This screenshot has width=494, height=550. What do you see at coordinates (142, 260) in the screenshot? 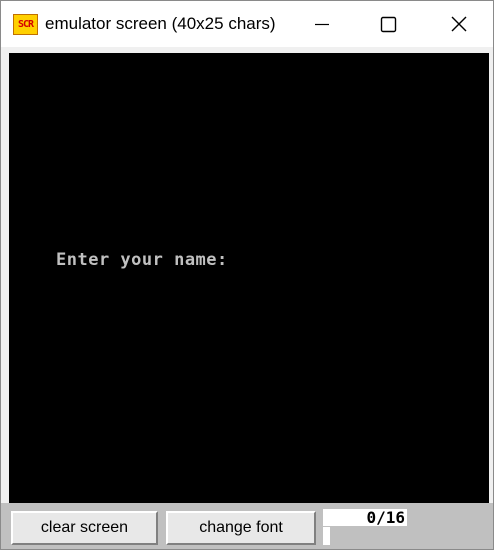
I see `screen-prompt-text: Enter your name:` at bounding box center [142, 260].